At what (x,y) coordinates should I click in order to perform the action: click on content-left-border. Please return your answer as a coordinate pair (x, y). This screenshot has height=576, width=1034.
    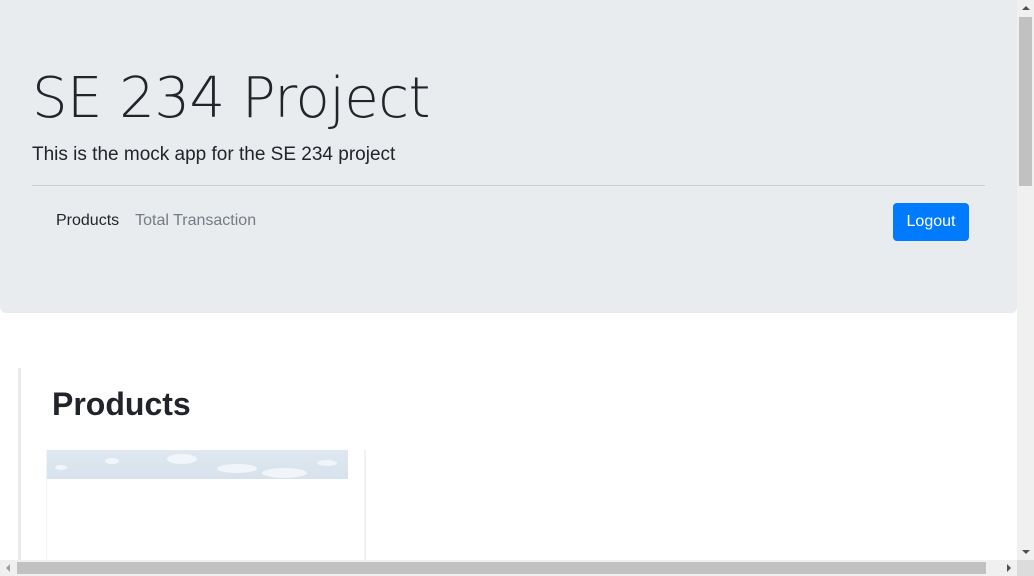
    Looking at the image, I should click on (19, 464).